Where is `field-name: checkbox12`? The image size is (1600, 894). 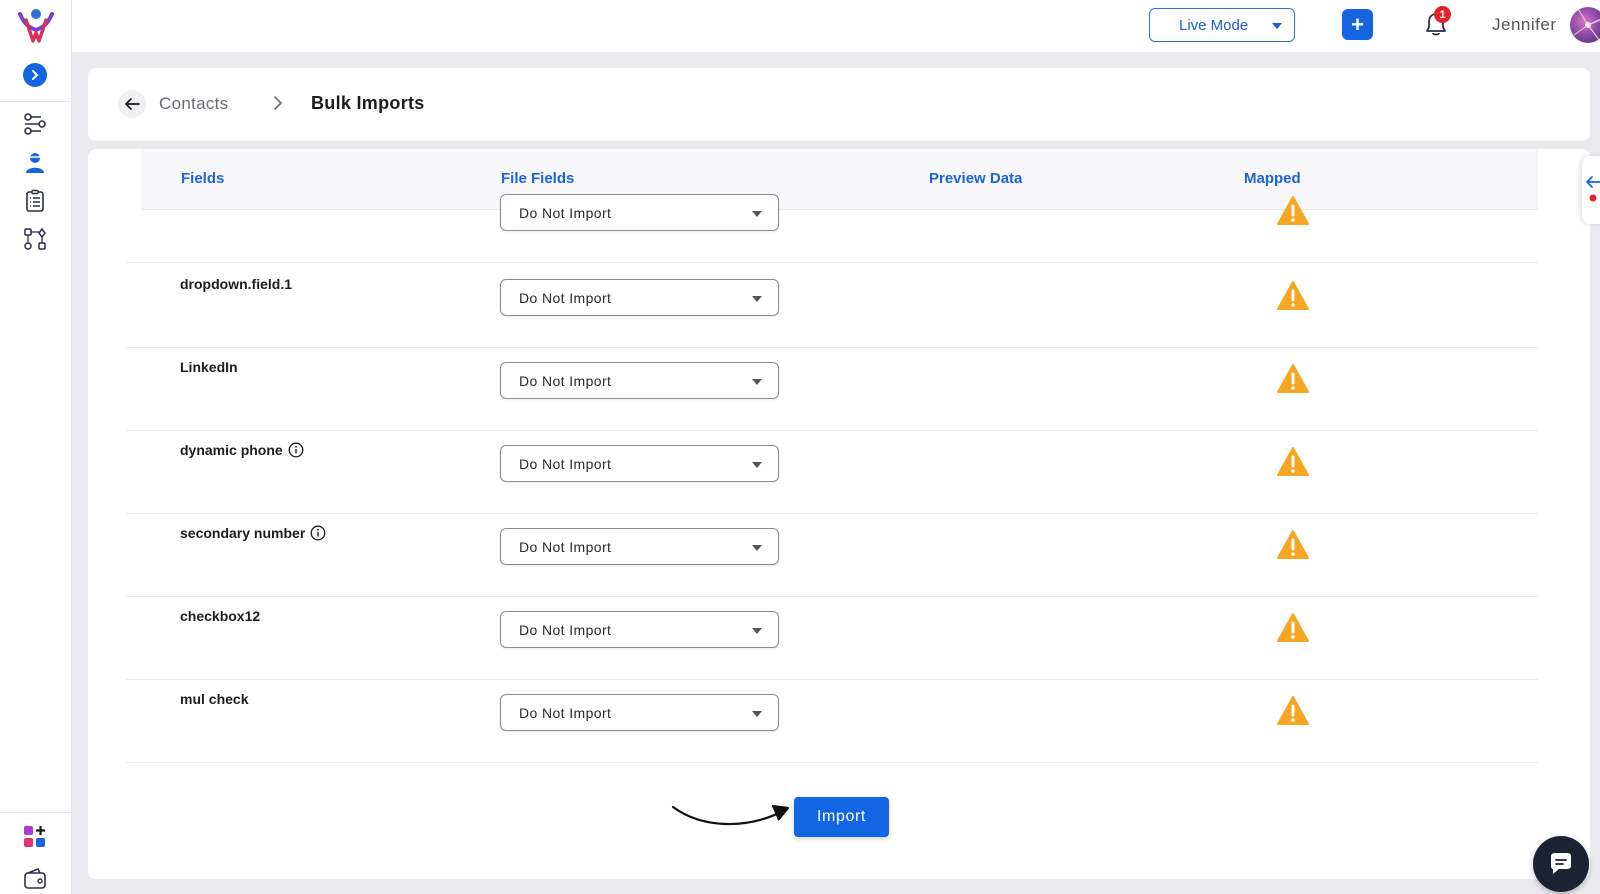
field-name: checkbox12 is located at coordinates (220, 616).